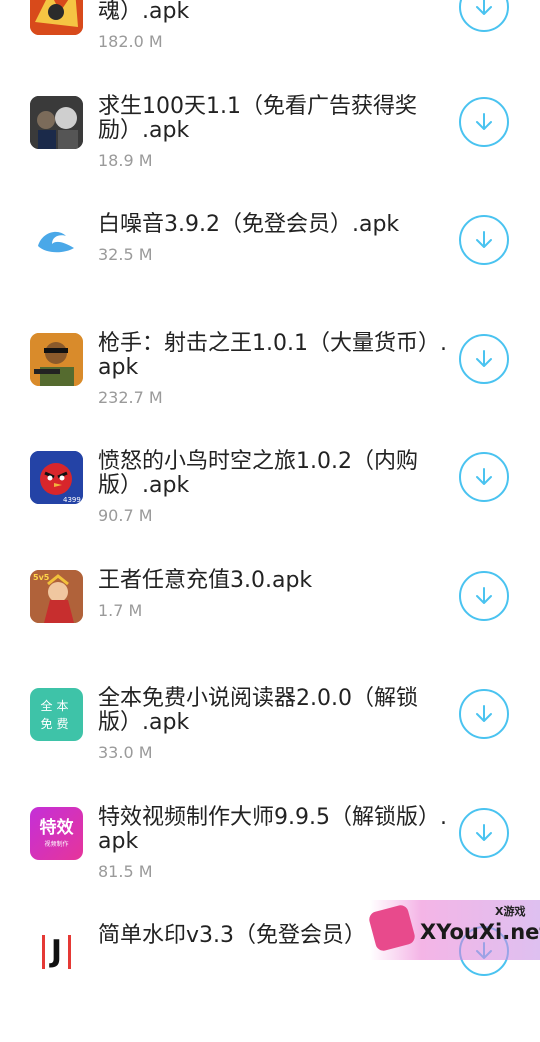  Describe the element at coordinates (125, 515) in the screenshot. I see `app-size: 90.7 M` at that location.